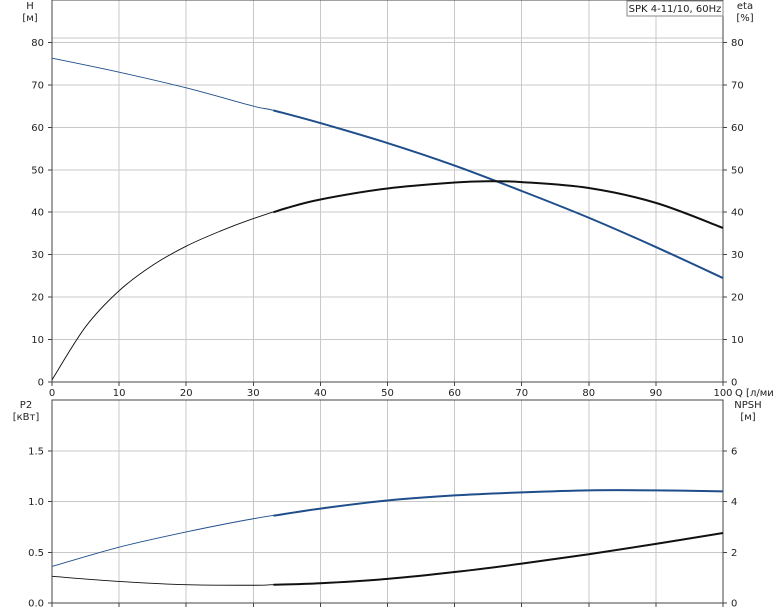 The height and width of the screenshot is (616, 774). Describe the element at coordinates (754, 393) in the screenshot. I see `x-axis-label: Q [л/мин]` at that location.